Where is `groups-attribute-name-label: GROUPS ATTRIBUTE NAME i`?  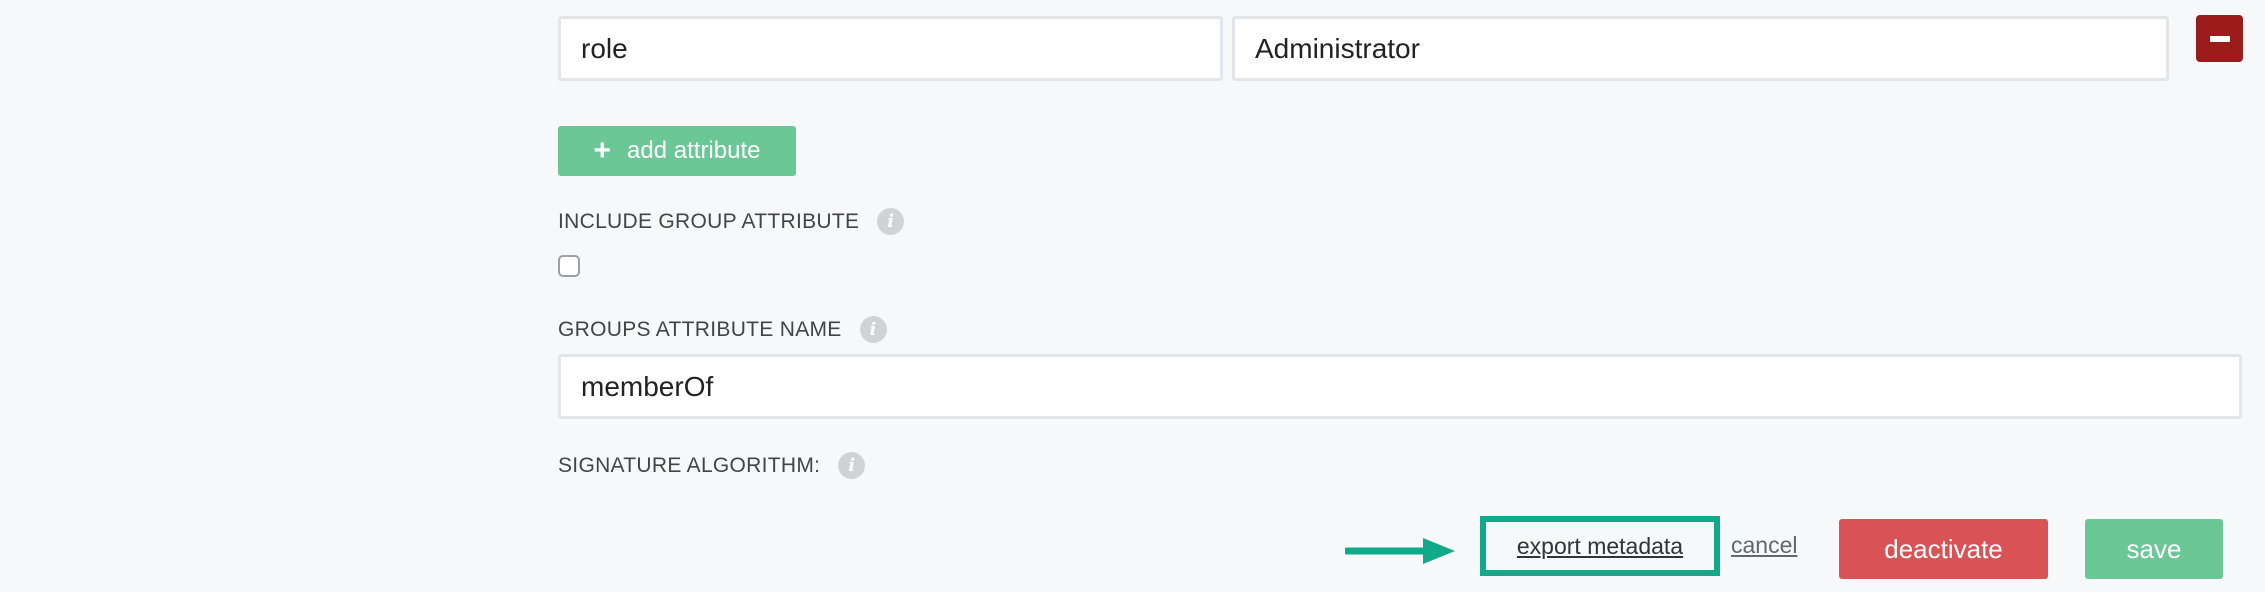
groups-attribute-name-label: GROUPS ATTRIBUTE NAME i is located at coordinates (722, 329).